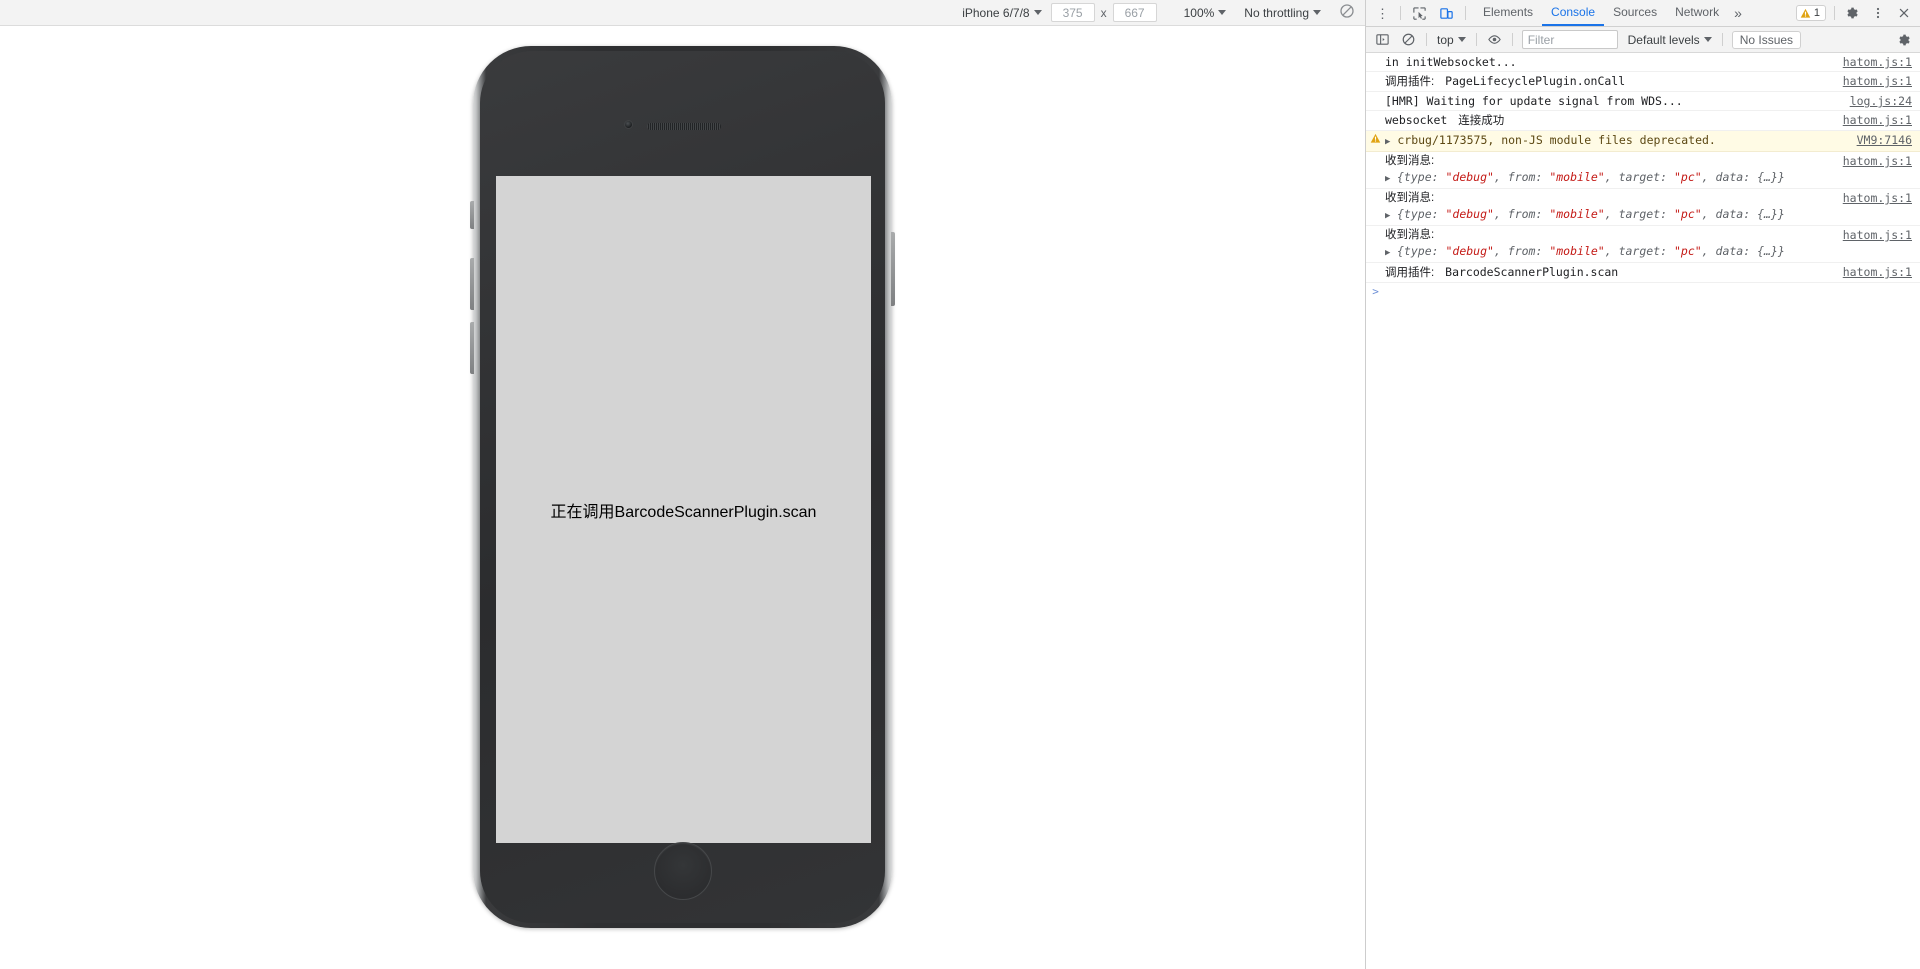 Image resolution: width=1920 pixels, height=969 pixels. What do you see at coordinates (1382, 39) in the screenshot?
I see `console-sidebar-icon` at bounding box center [1382, 39].